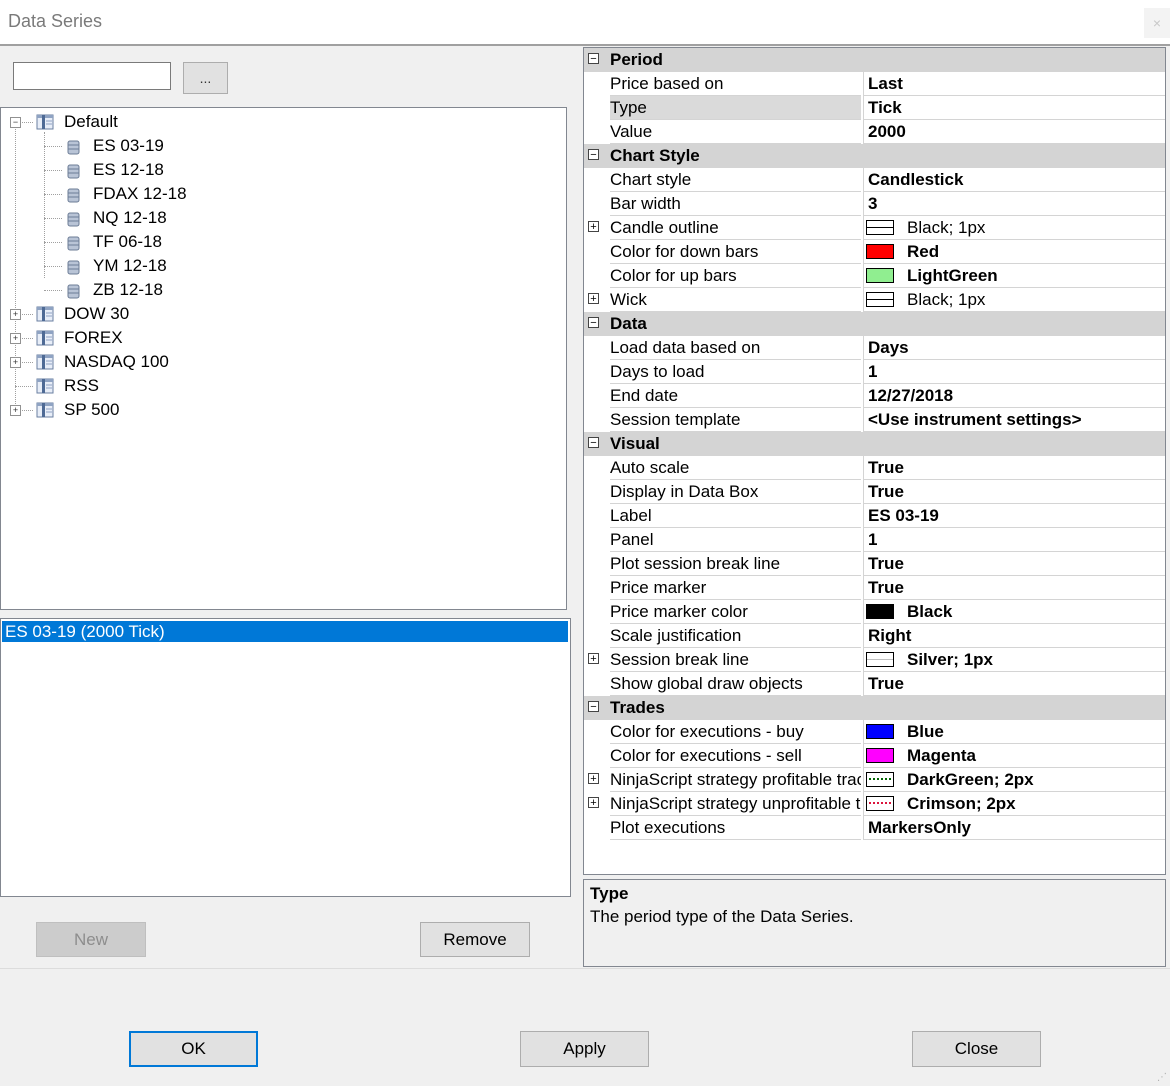 The image size is (1170, 1086). Describe the element at coordinates (735, 780) in the screenshot. I see `property-name: NinjaScript strategy profitable trac` at that location.